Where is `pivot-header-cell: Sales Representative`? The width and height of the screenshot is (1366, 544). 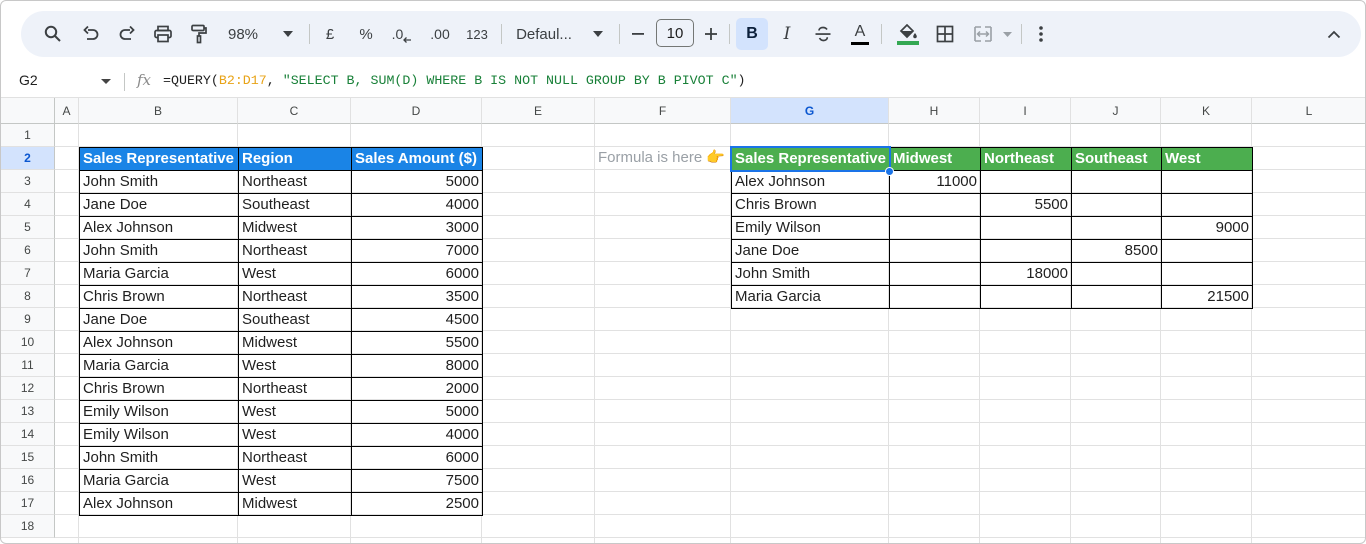
pivot-header-cell: Sales Representative is located at coordinates (810, 159).